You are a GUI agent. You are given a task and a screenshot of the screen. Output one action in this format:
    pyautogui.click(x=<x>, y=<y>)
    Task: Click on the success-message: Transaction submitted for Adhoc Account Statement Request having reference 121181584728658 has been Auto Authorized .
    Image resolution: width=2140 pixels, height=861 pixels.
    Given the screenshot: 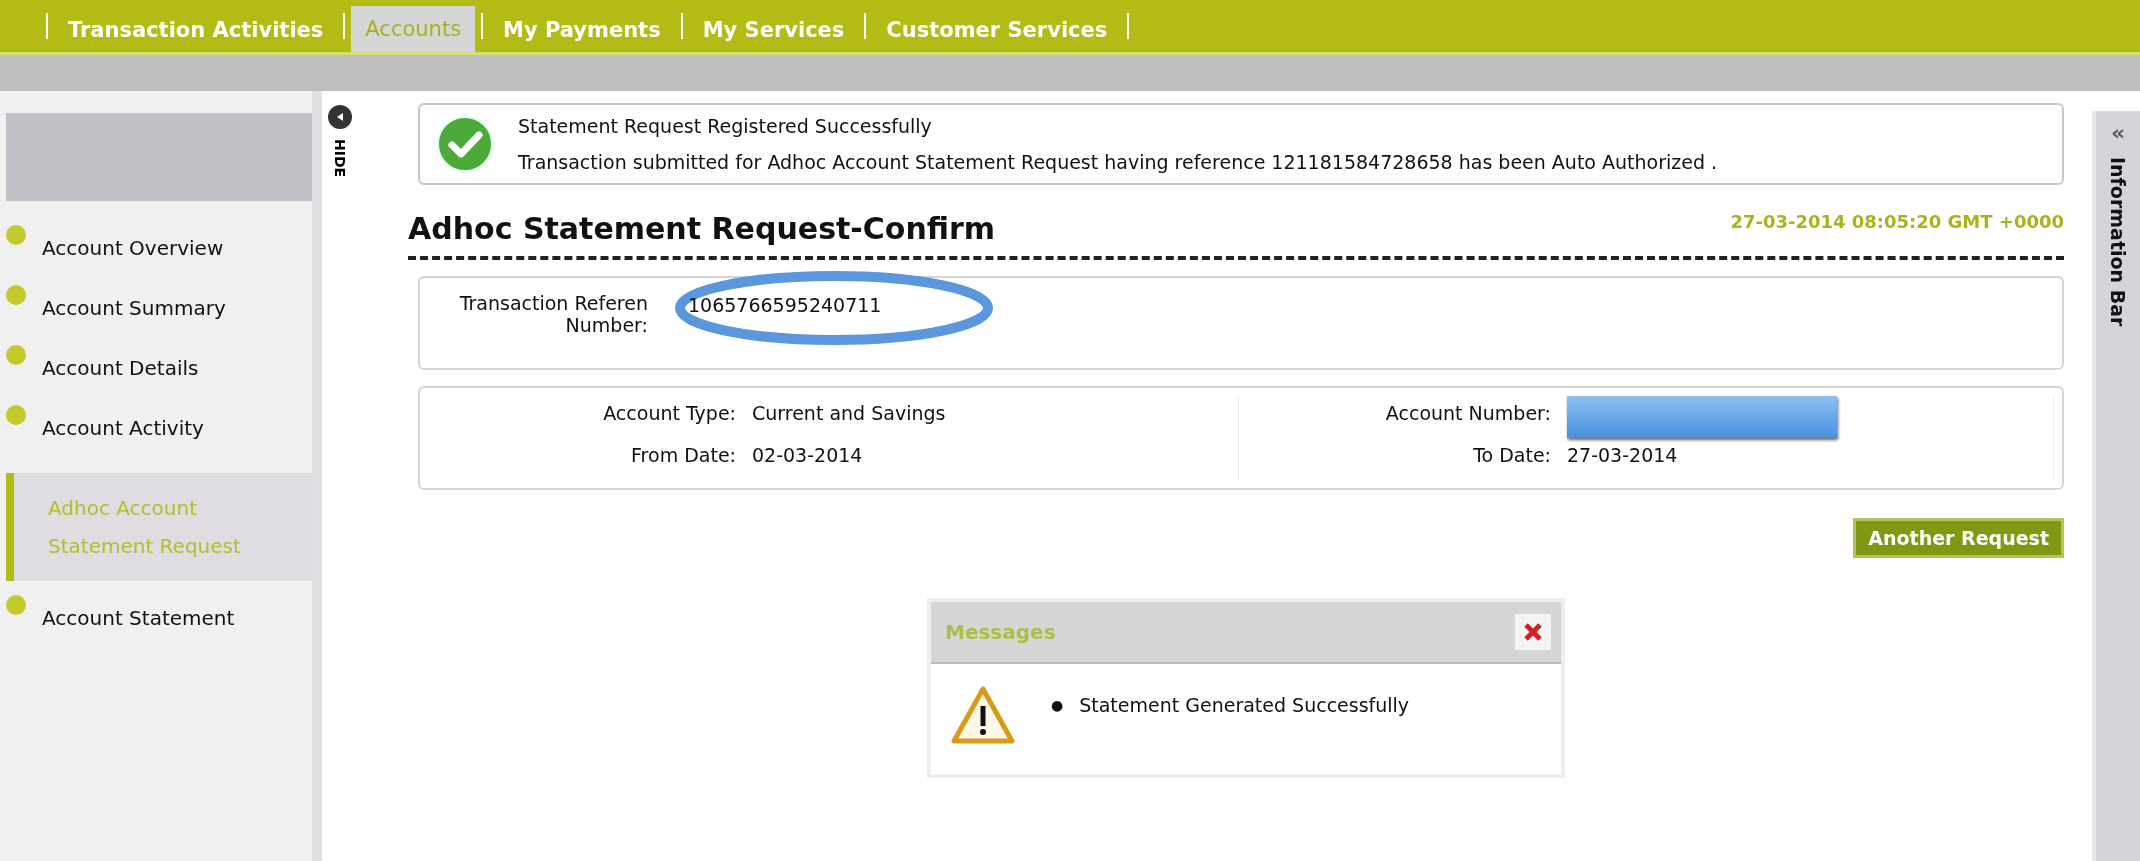 What is the action you would take?
    pyautogui.click(x=1118, y=162)
    